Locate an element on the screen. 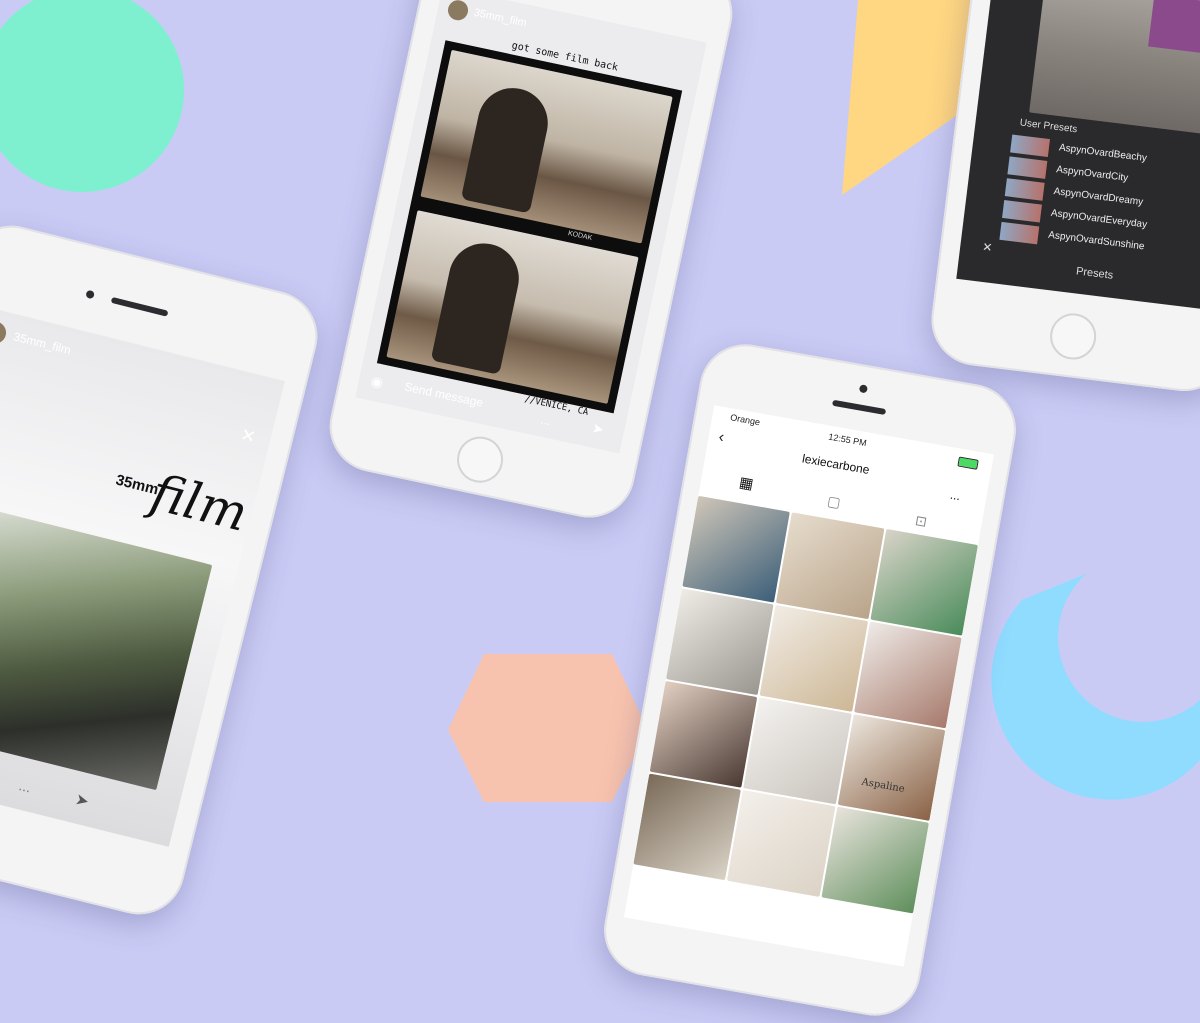 The height and width of the screenshot is (1023, 1200). sky-arc is located at coordinates (1095, 687).